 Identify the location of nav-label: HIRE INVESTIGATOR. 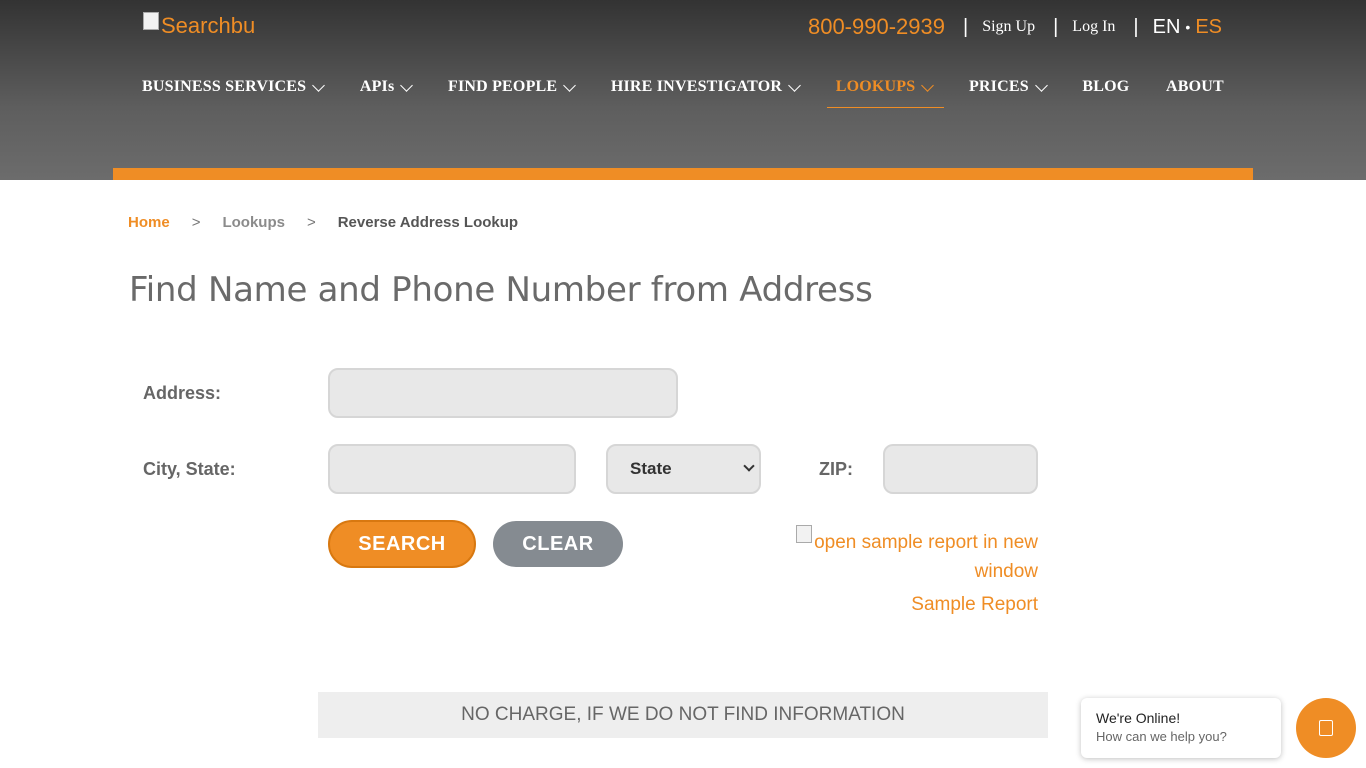
(696, 86).